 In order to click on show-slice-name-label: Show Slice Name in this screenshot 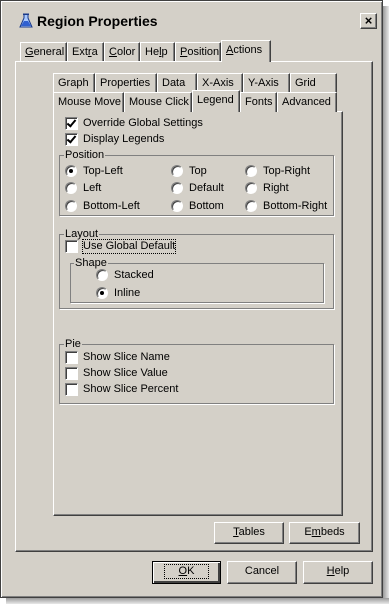, I will do `click(126, 357)`.